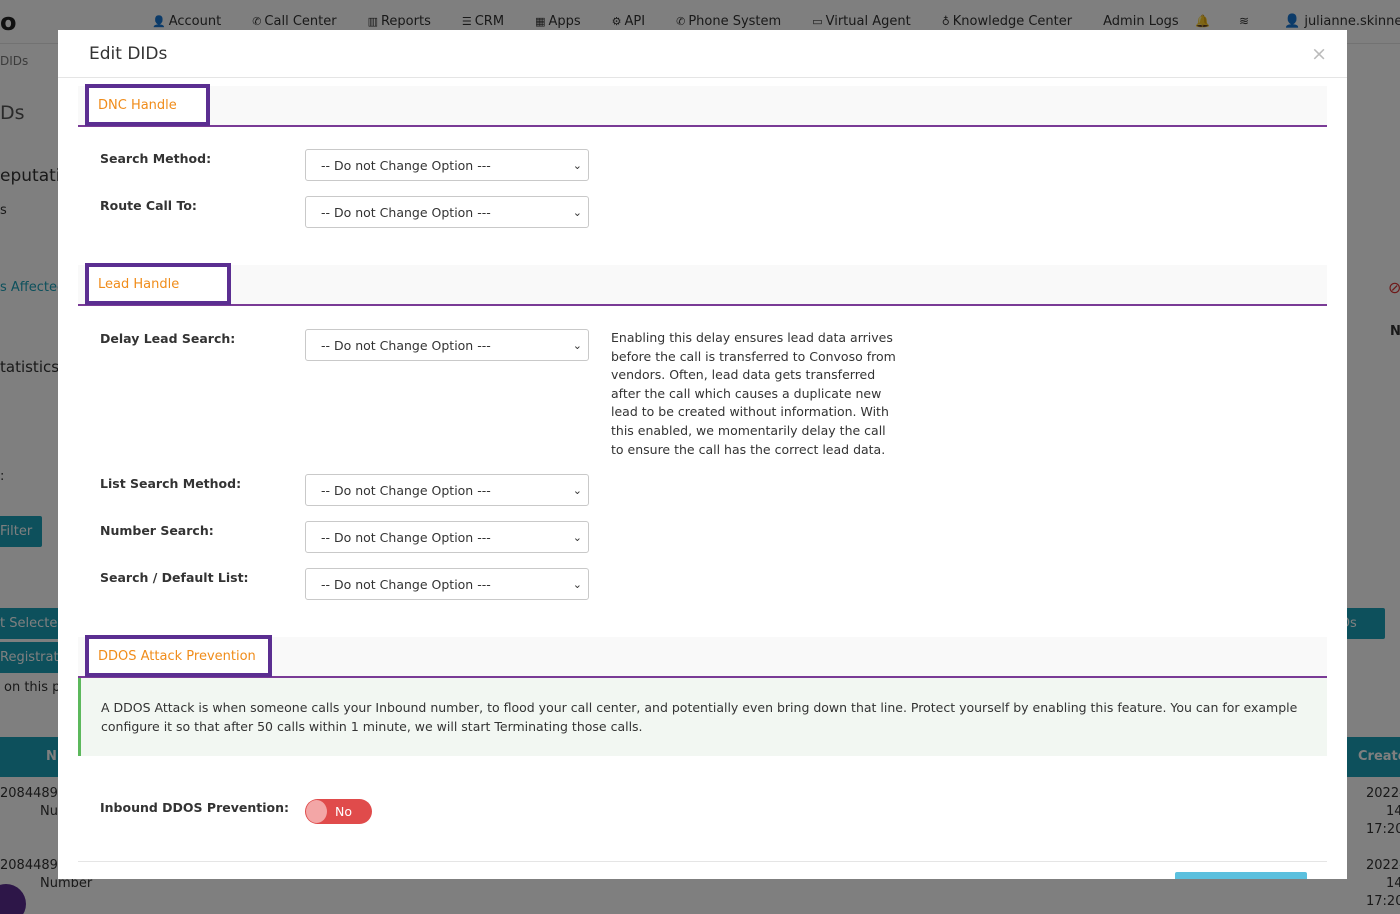  Describe the element at coordinates (447, 345) in the screenshot. I see `delay-lead-search-select: -- Do not Change Option --- ⌄` at that location.